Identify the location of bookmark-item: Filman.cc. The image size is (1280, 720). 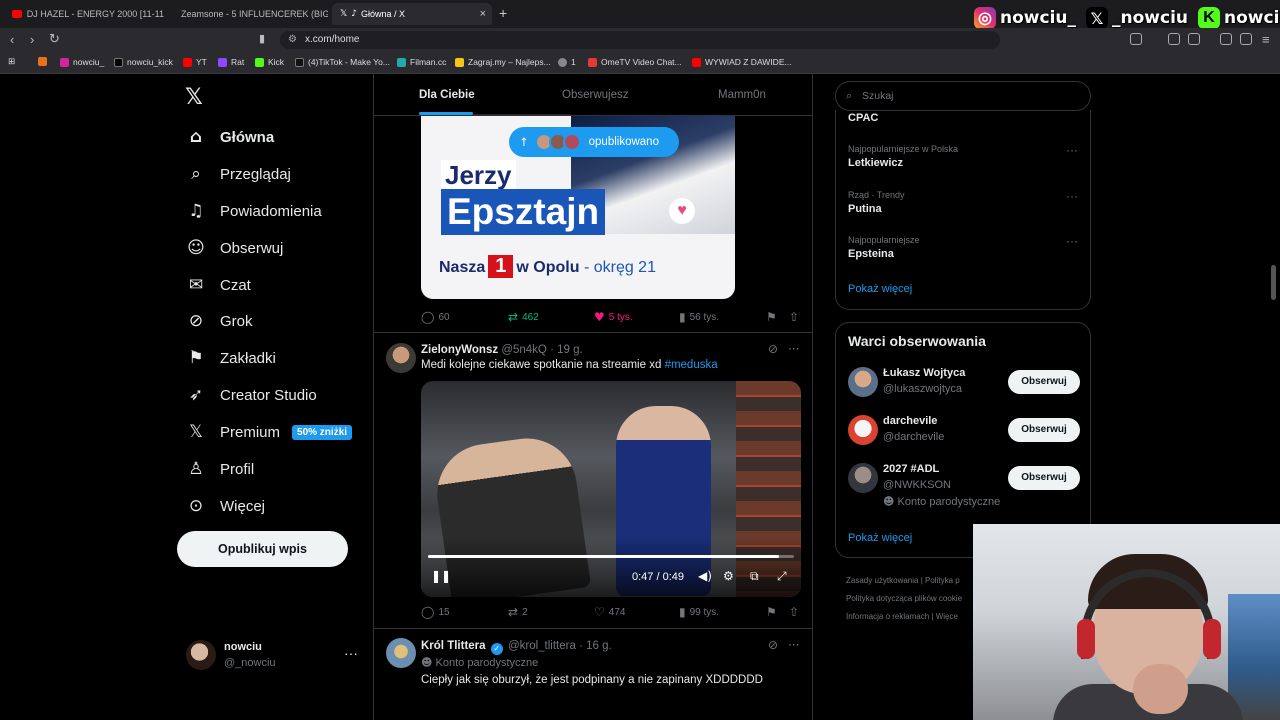
(421, 62).